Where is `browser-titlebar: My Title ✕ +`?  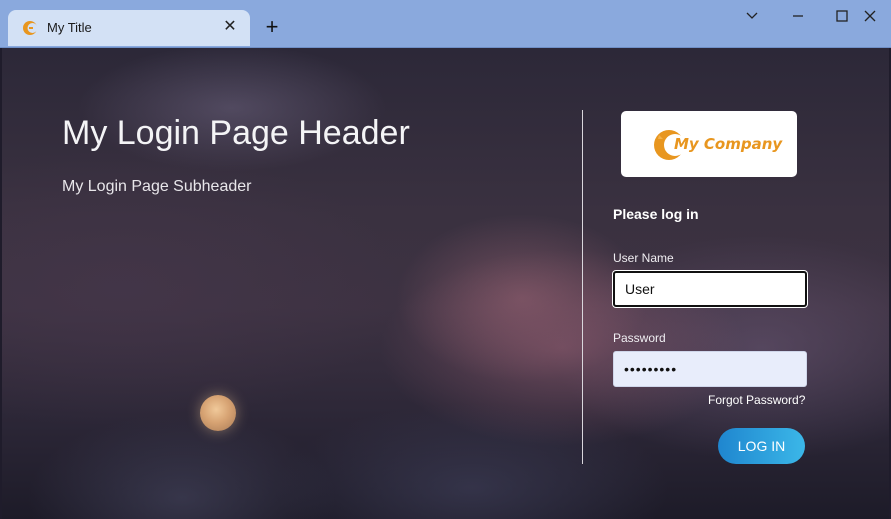
browser-titlebar: My Title ✕ + is located at coordinates (445, 24).